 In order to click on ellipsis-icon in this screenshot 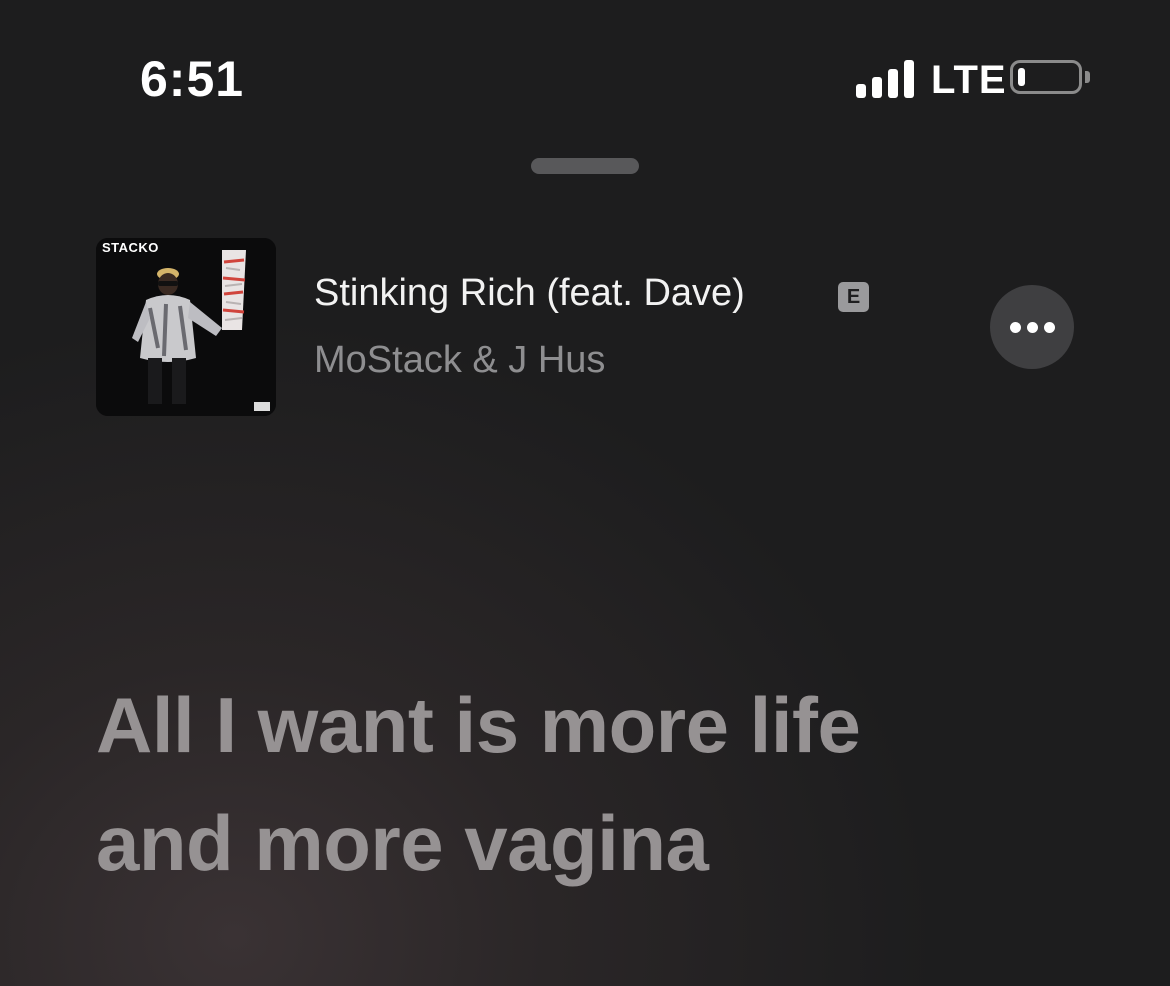, I will do `click(1015, 327)`.